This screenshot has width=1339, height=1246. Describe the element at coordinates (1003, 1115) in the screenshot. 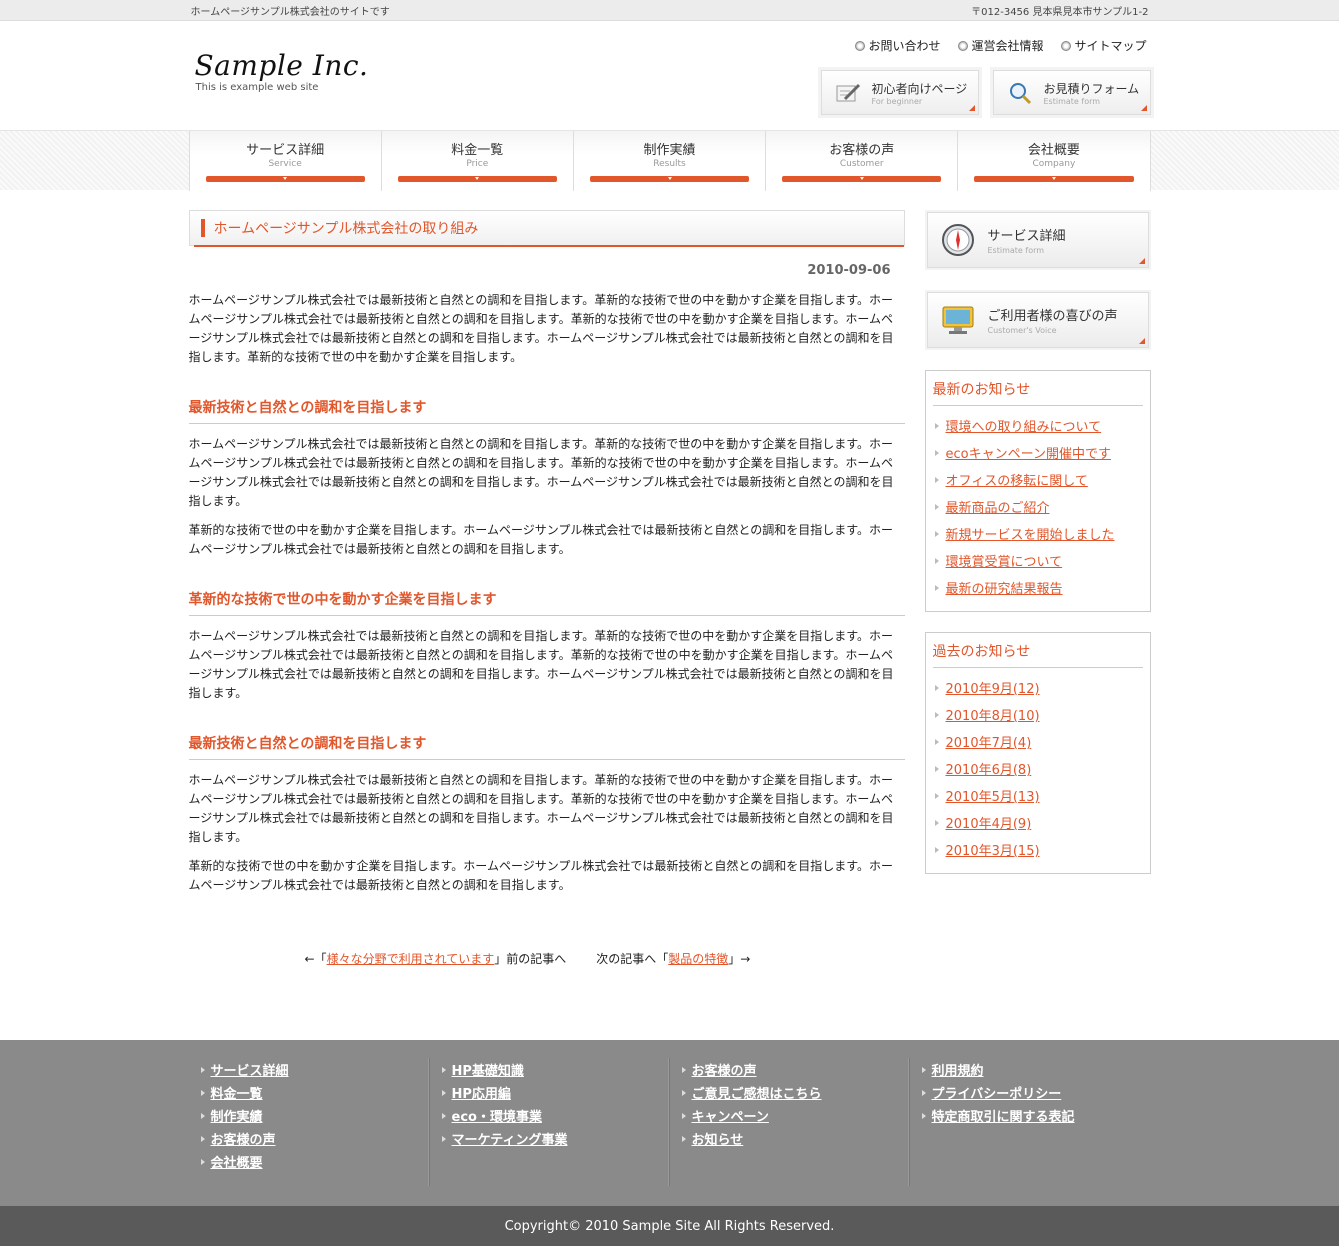

I see `footer-link: 特定商取引に関する表記` at that location.